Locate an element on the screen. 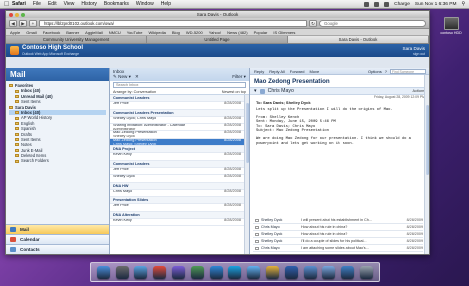 The width and height of the screenshot is (469, 286). forward-button: ▶ is located at coordinates (23, 23).